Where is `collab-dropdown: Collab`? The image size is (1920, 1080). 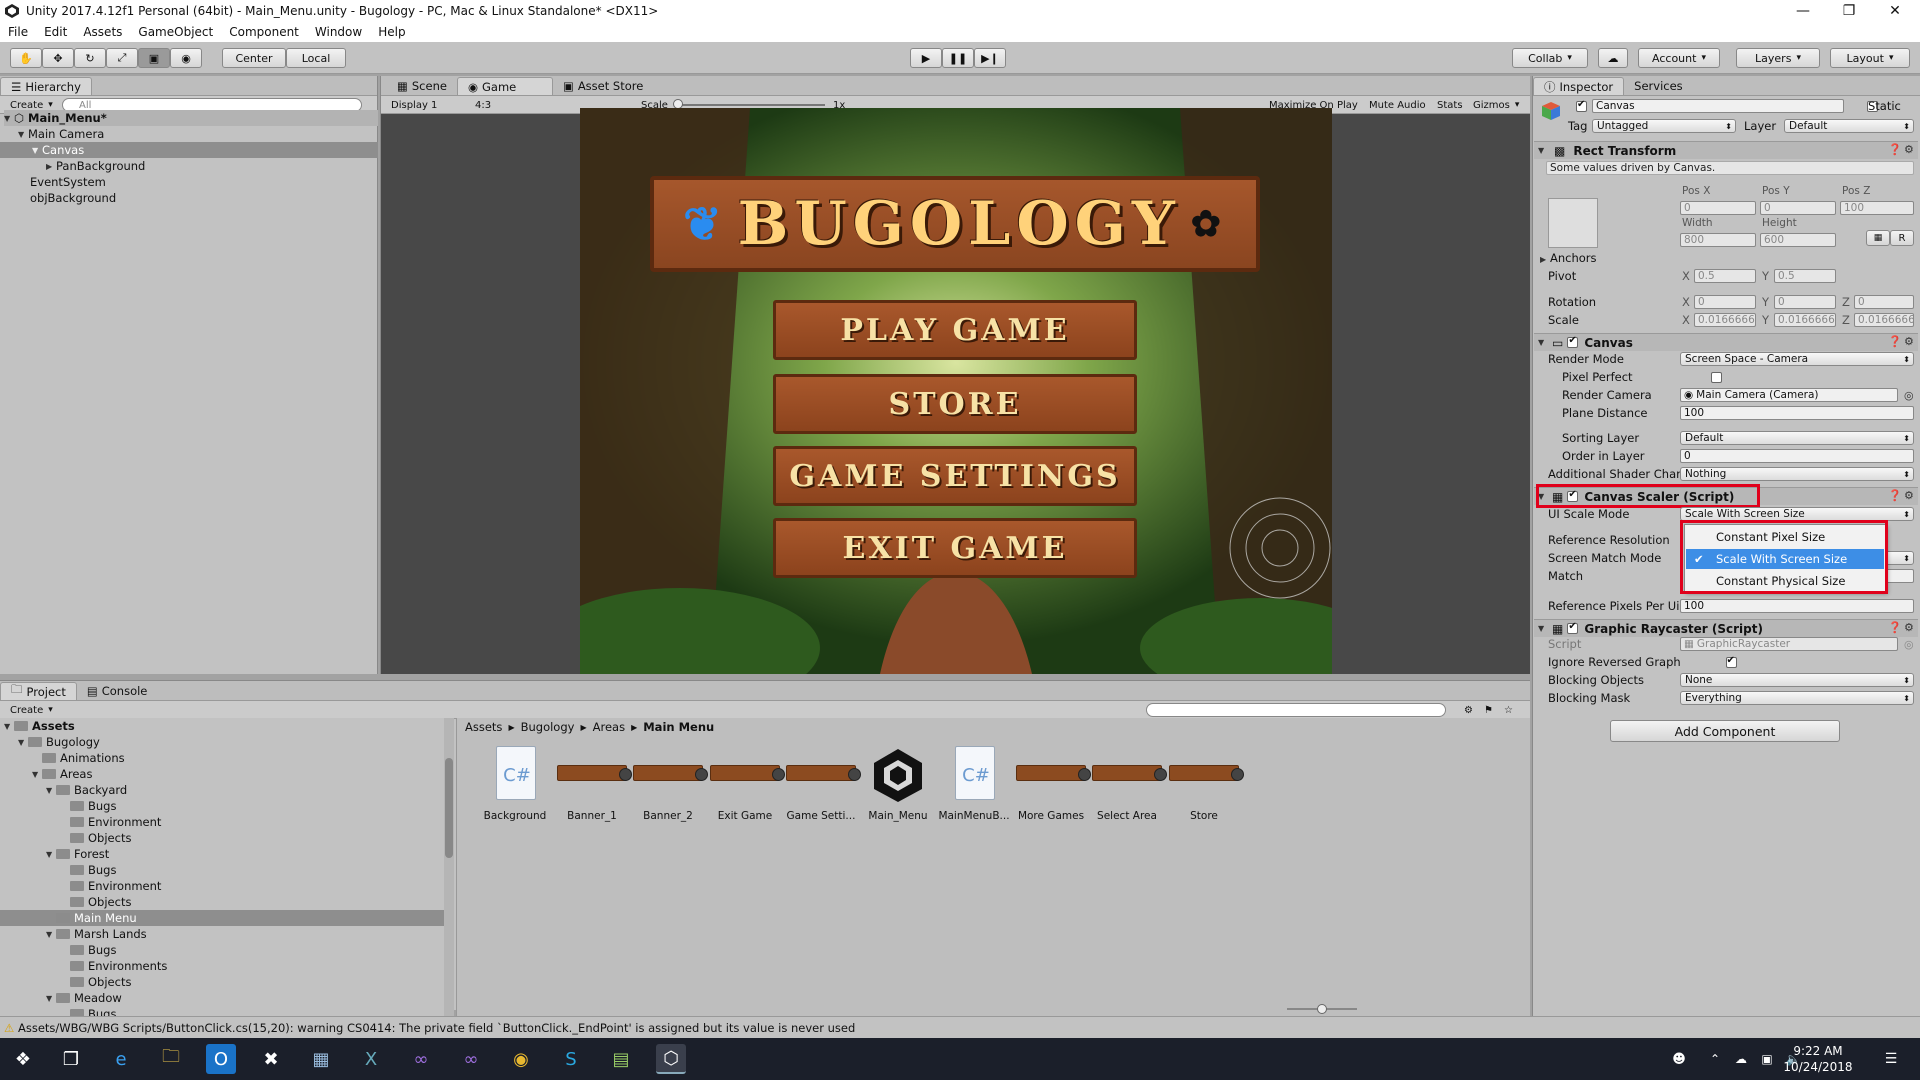
collab-dropdown: Collab is located at coordinates (1550, 58).